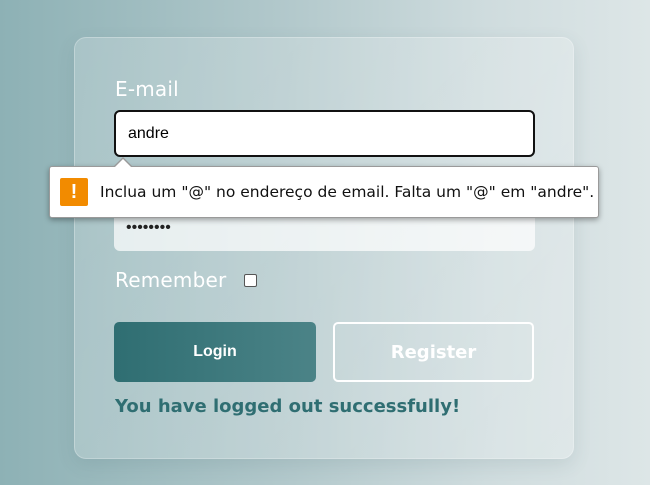 The width and height of the screenshot is (650, 485). What do you see at coordinates (215, 352) in the screenshot?
I see `login-button: Login` at bounding box center [215, 352].